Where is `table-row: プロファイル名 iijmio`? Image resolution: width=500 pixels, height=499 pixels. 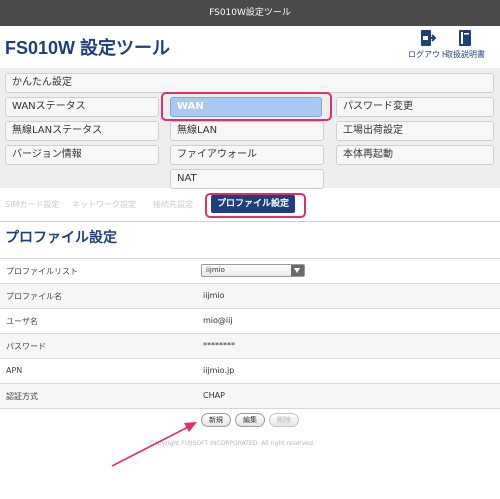 table-row: プロファイル名 iijmio is located at coordinates (250, 296).